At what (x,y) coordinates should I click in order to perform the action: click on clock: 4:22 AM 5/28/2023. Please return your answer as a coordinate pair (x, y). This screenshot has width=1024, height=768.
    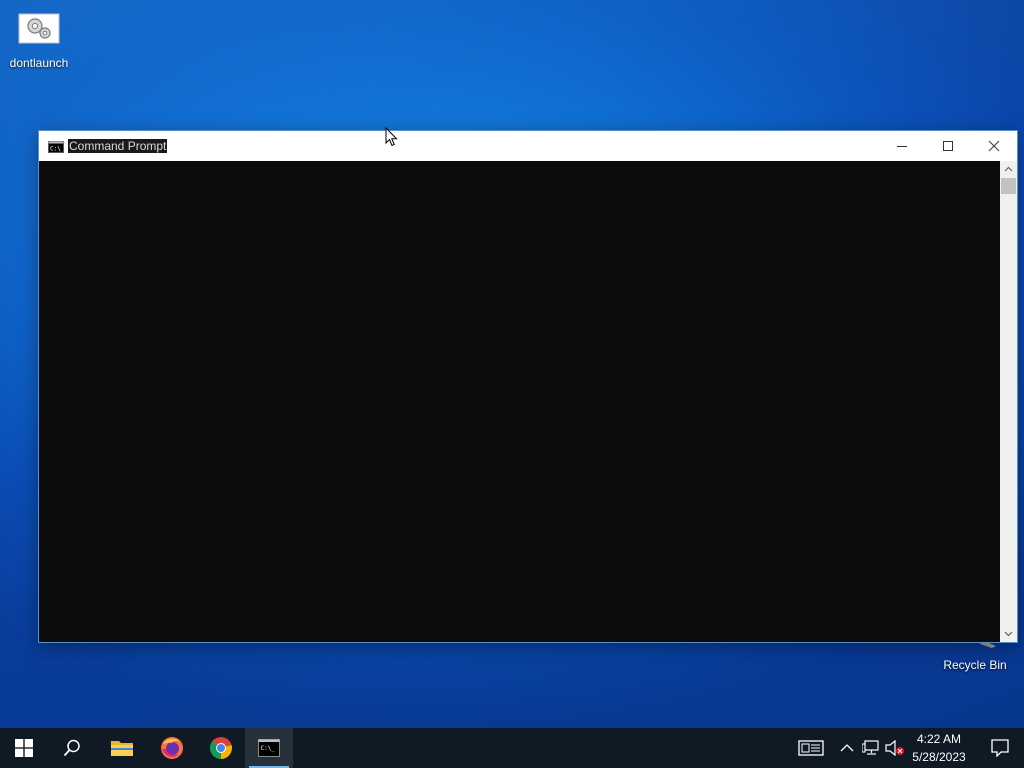
    Looking at the image, I should click on (939, 748).